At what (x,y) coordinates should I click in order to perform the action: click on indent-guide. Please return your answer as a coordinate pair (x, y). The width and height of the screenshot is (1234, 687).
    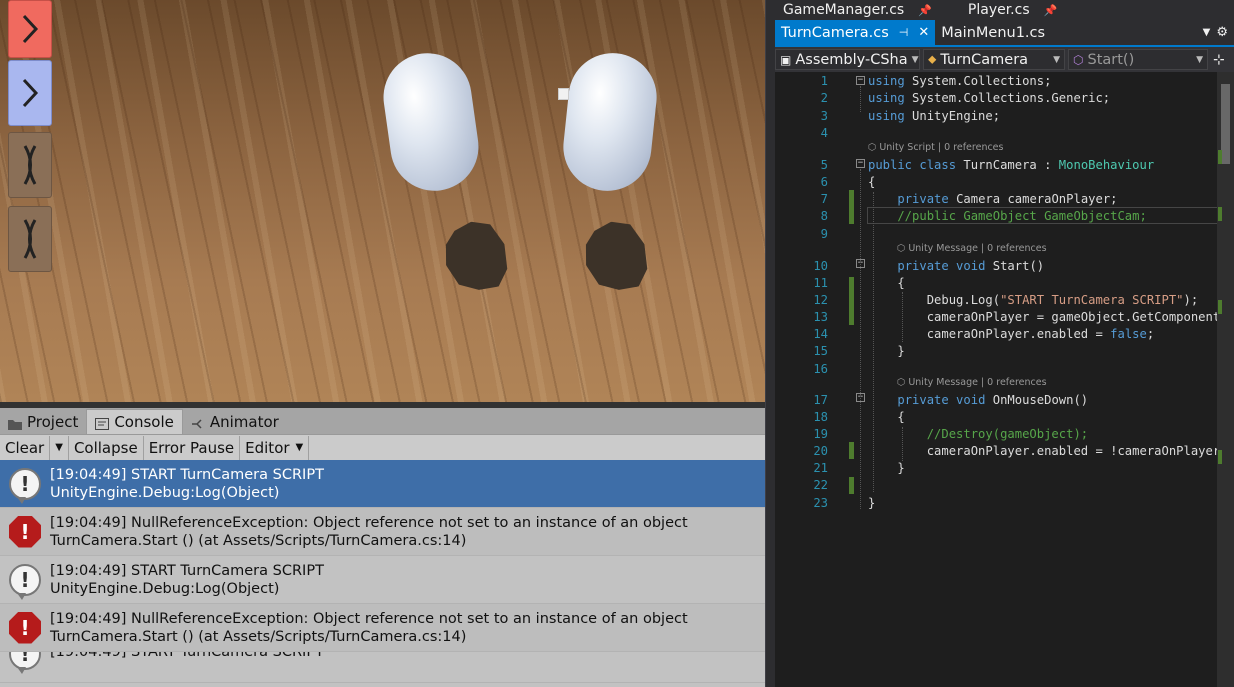
    Looking at the image, I should click on (860, 339).